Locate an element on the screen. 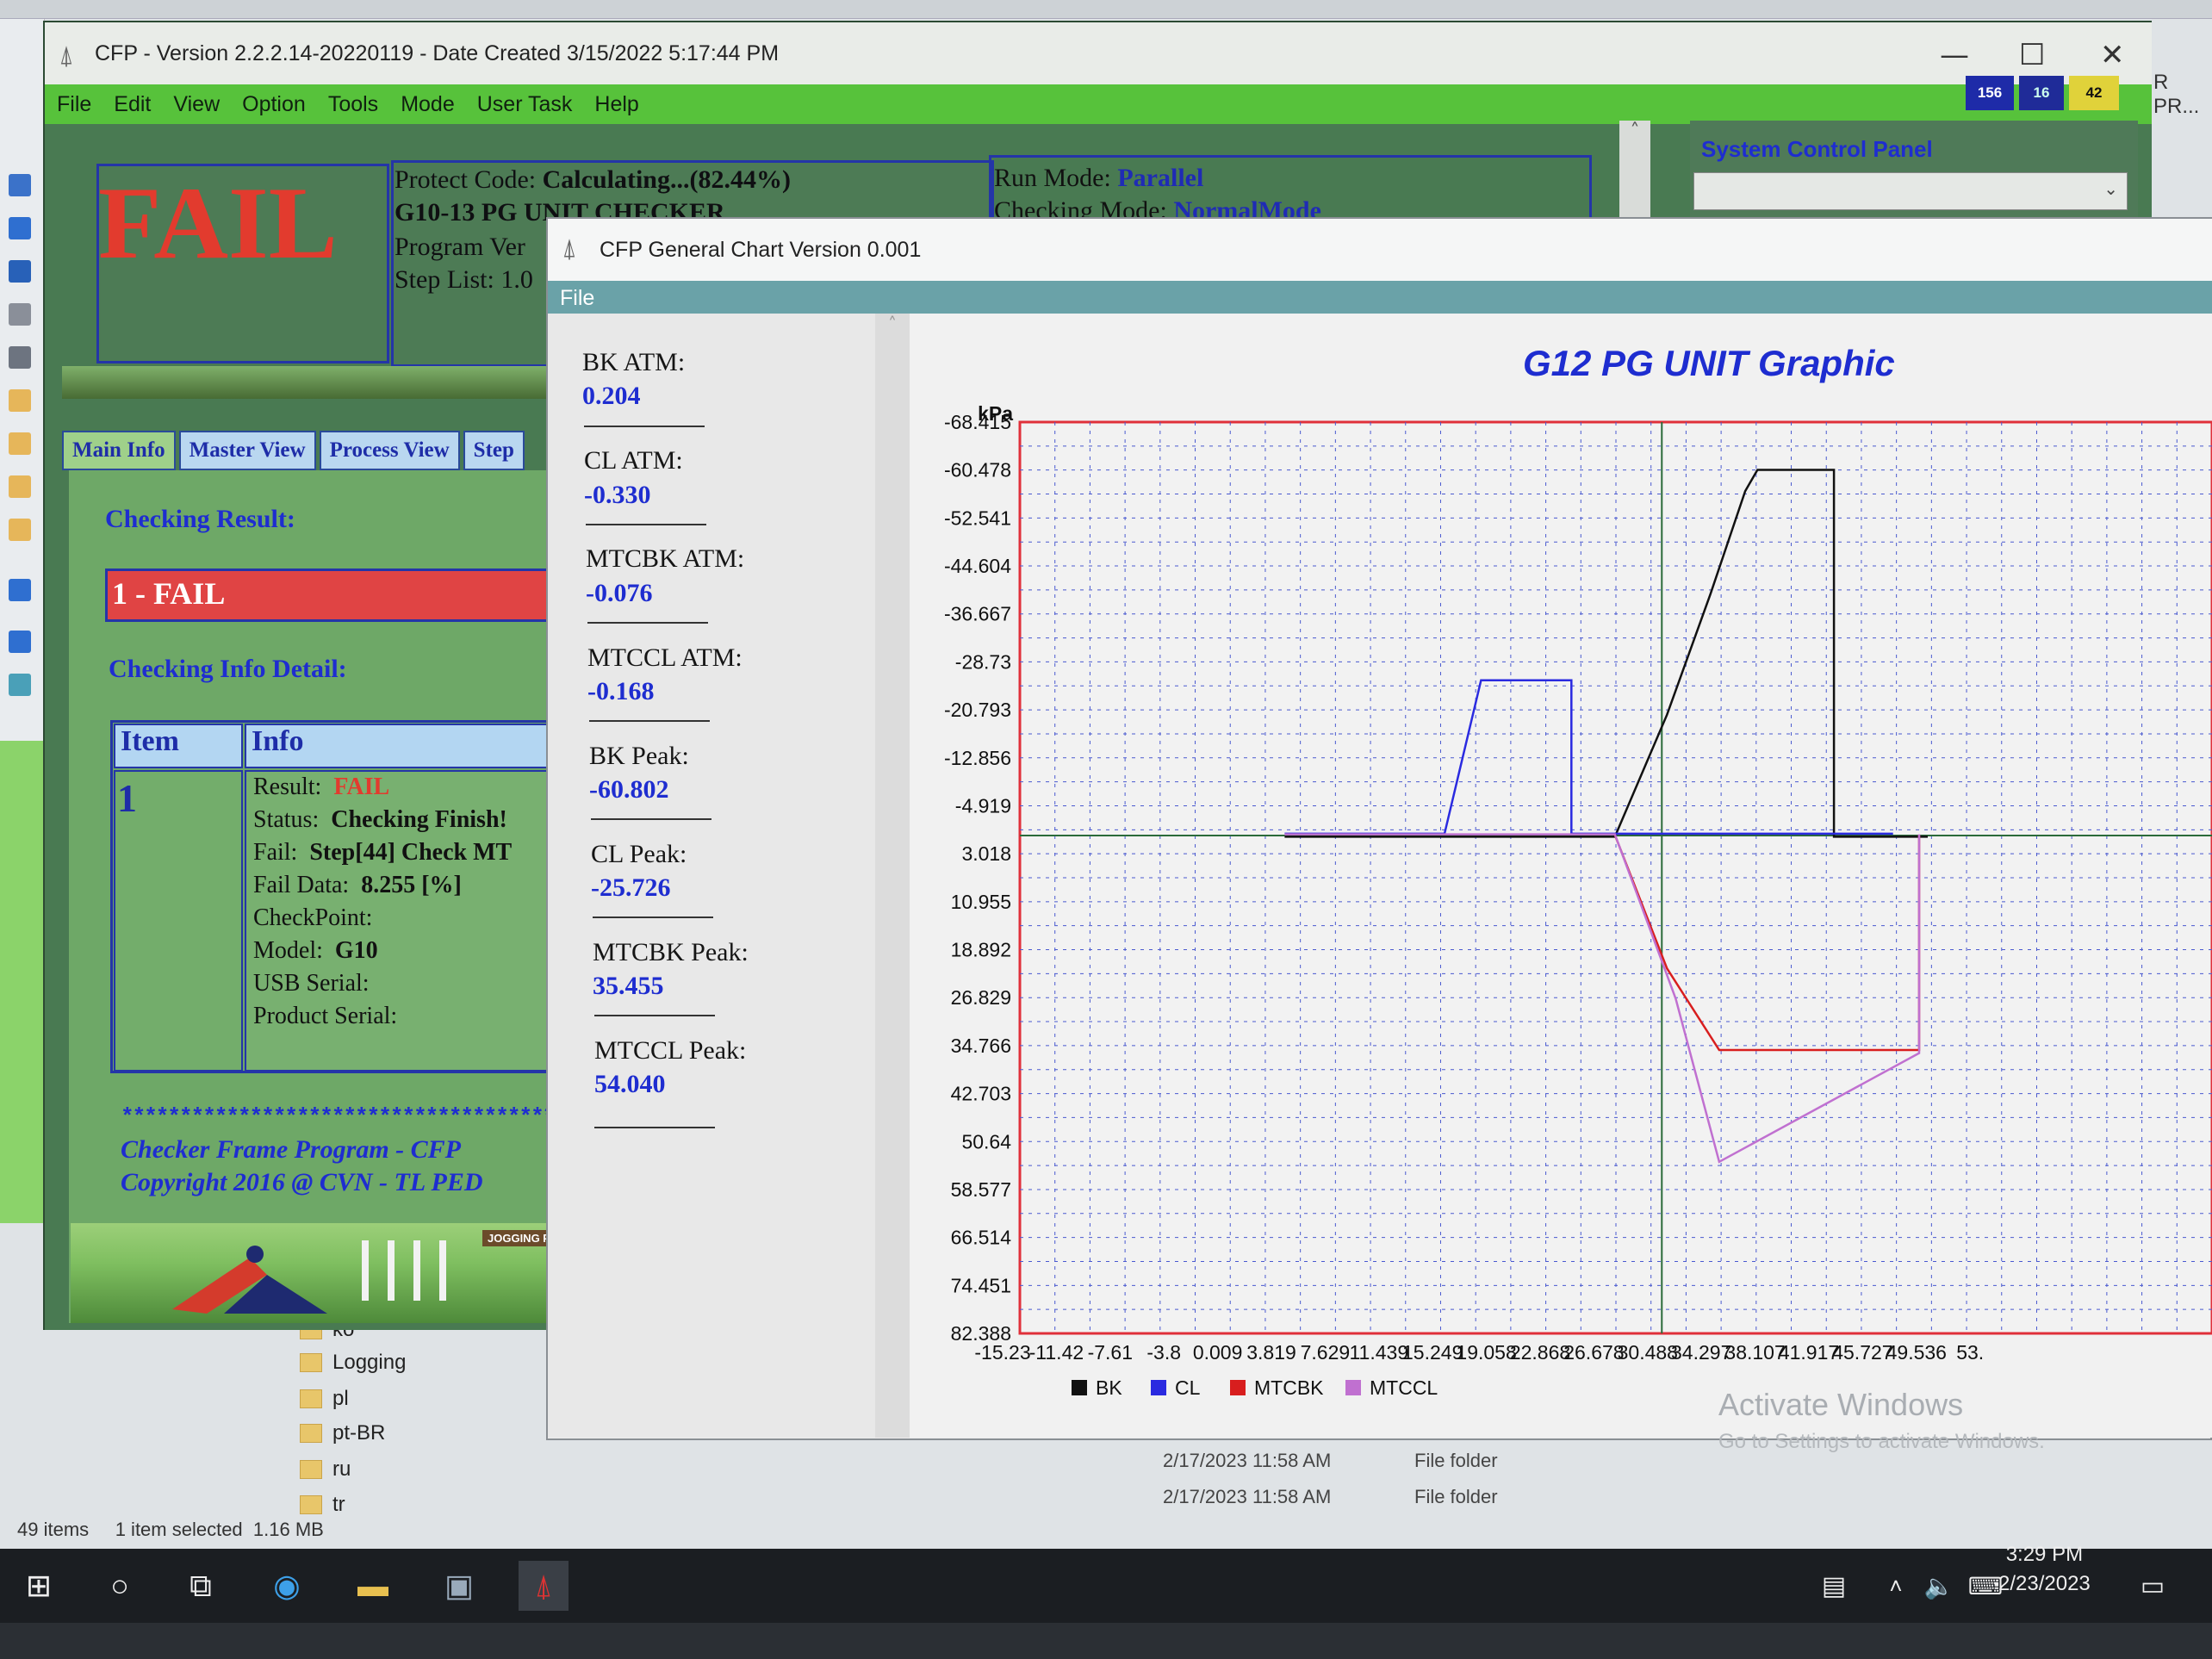  cube-icon is located at coordinates (20, 685).